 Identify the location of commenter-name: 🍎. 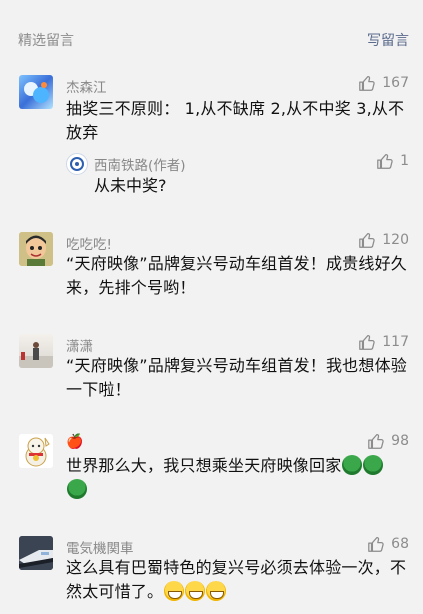
(74, 442).